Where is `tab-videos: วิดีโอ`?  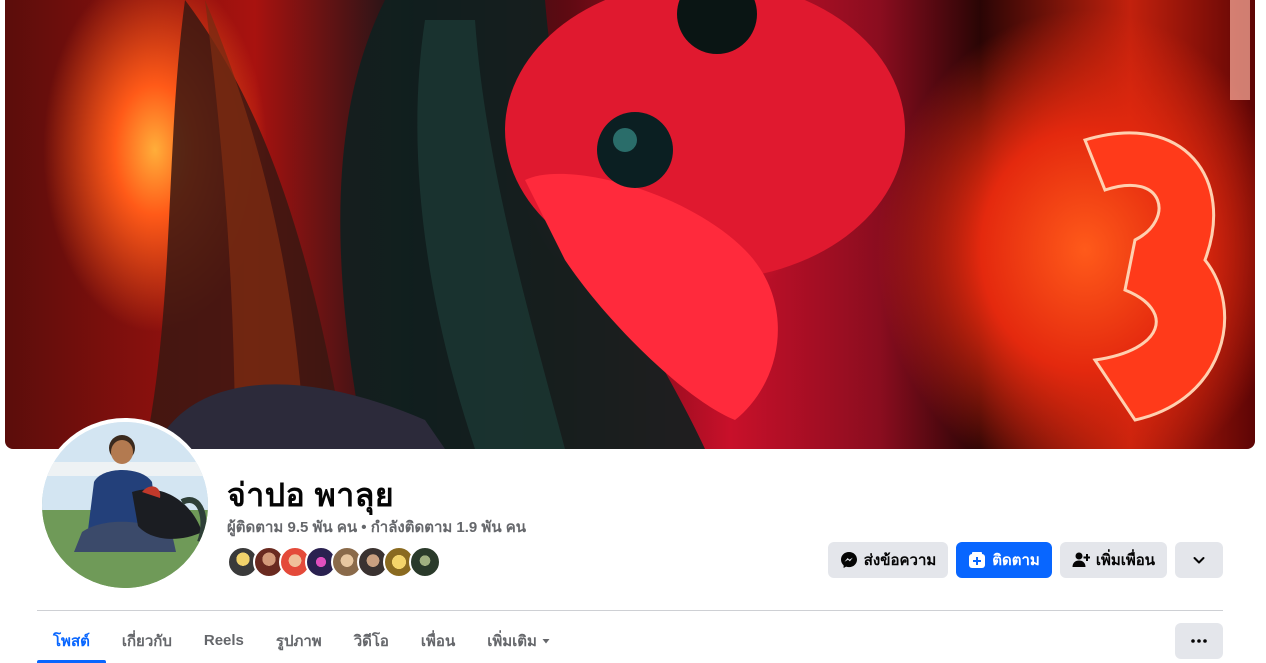
tab-videos: วิดีโอ is located at coordinates (371, 640).